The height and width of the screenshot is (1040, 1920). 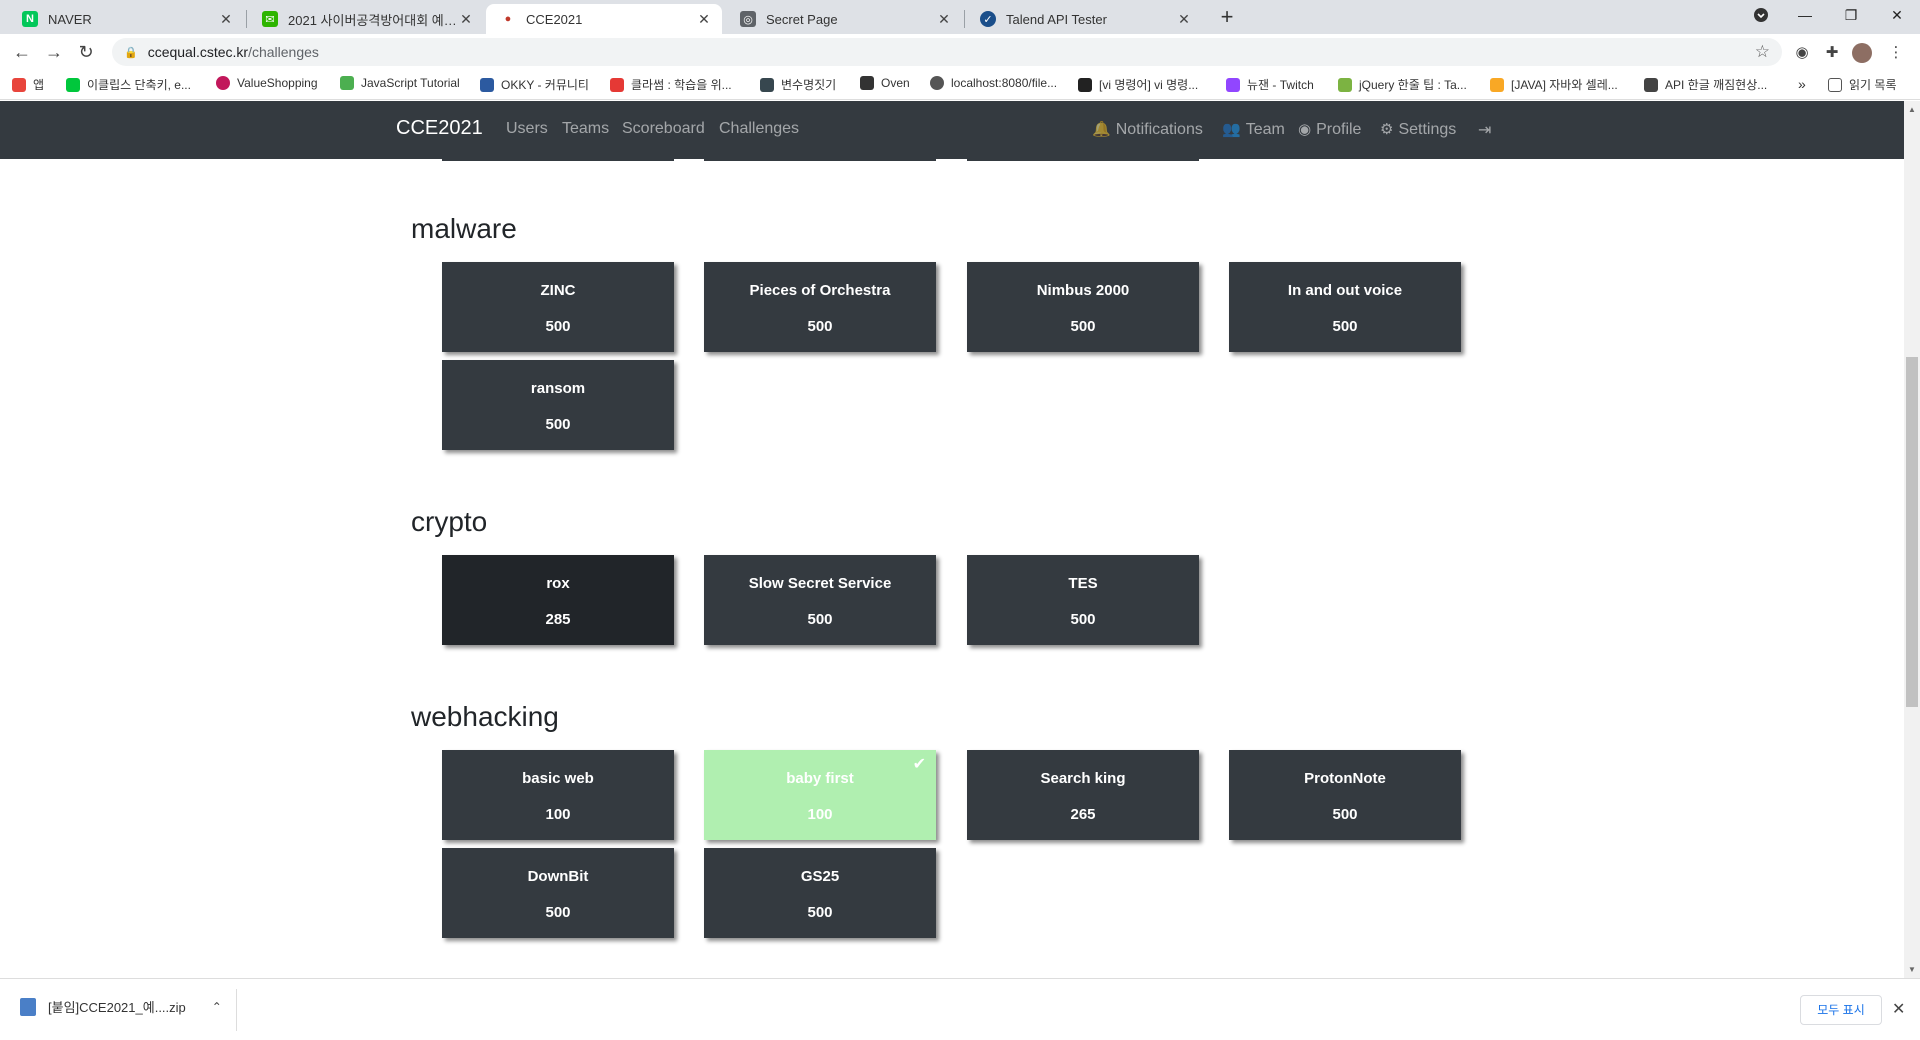 I want to click on window-close-icon: ✕, so click(x=1897, y=15).